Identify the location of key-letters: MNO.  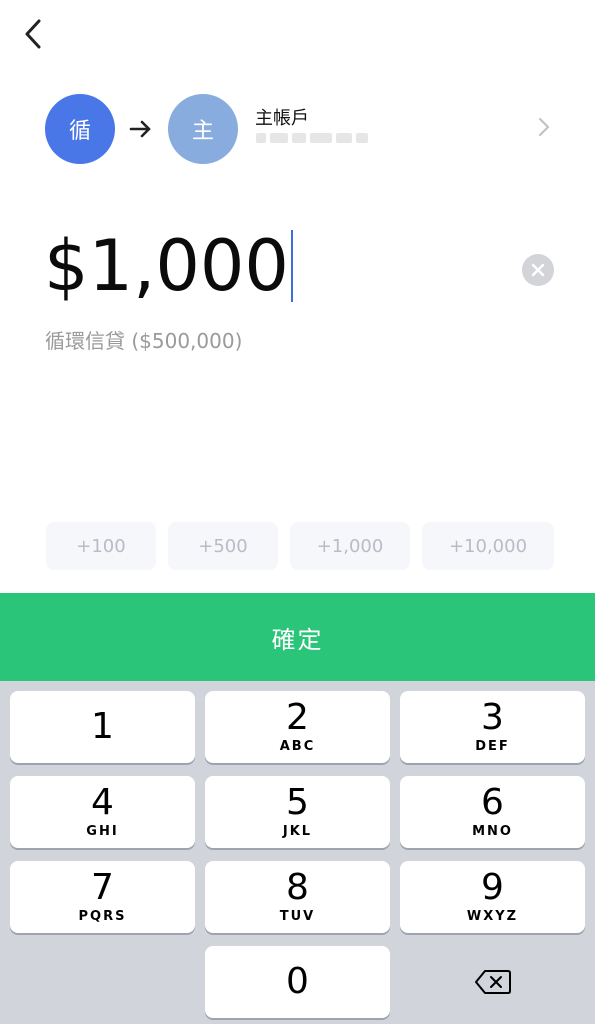
(492, 831).